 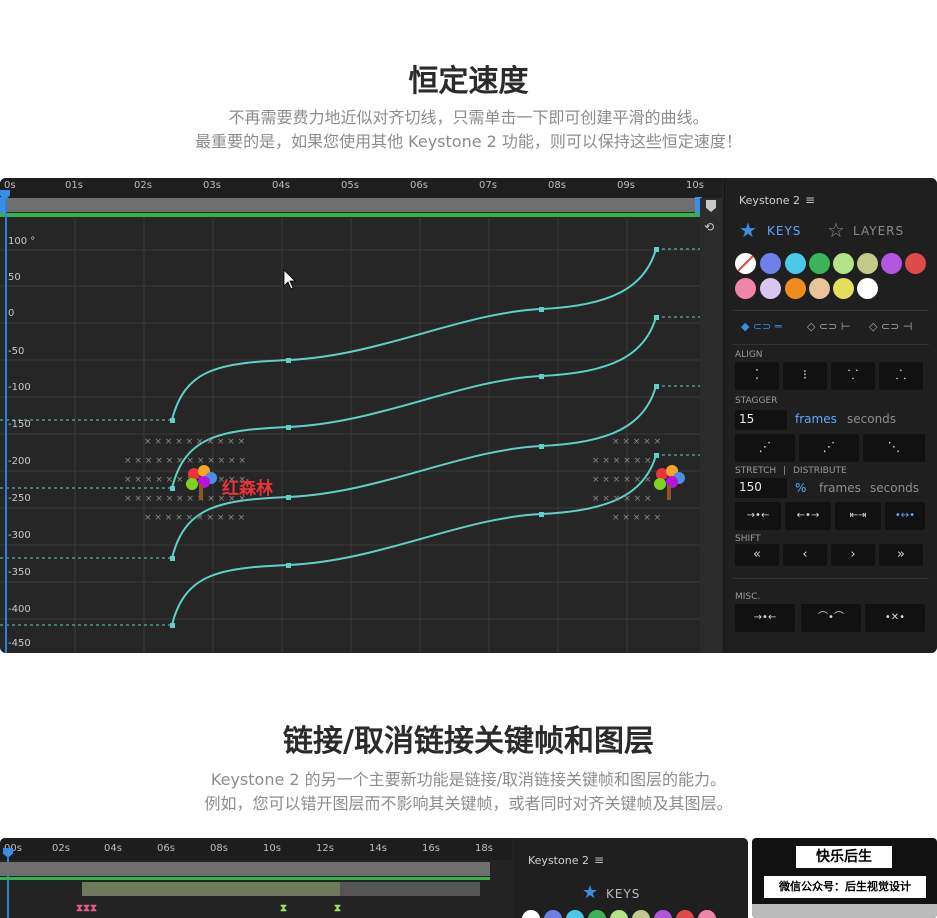 I want to click on stretch-percent-option: %, so click(x=800, y=488).